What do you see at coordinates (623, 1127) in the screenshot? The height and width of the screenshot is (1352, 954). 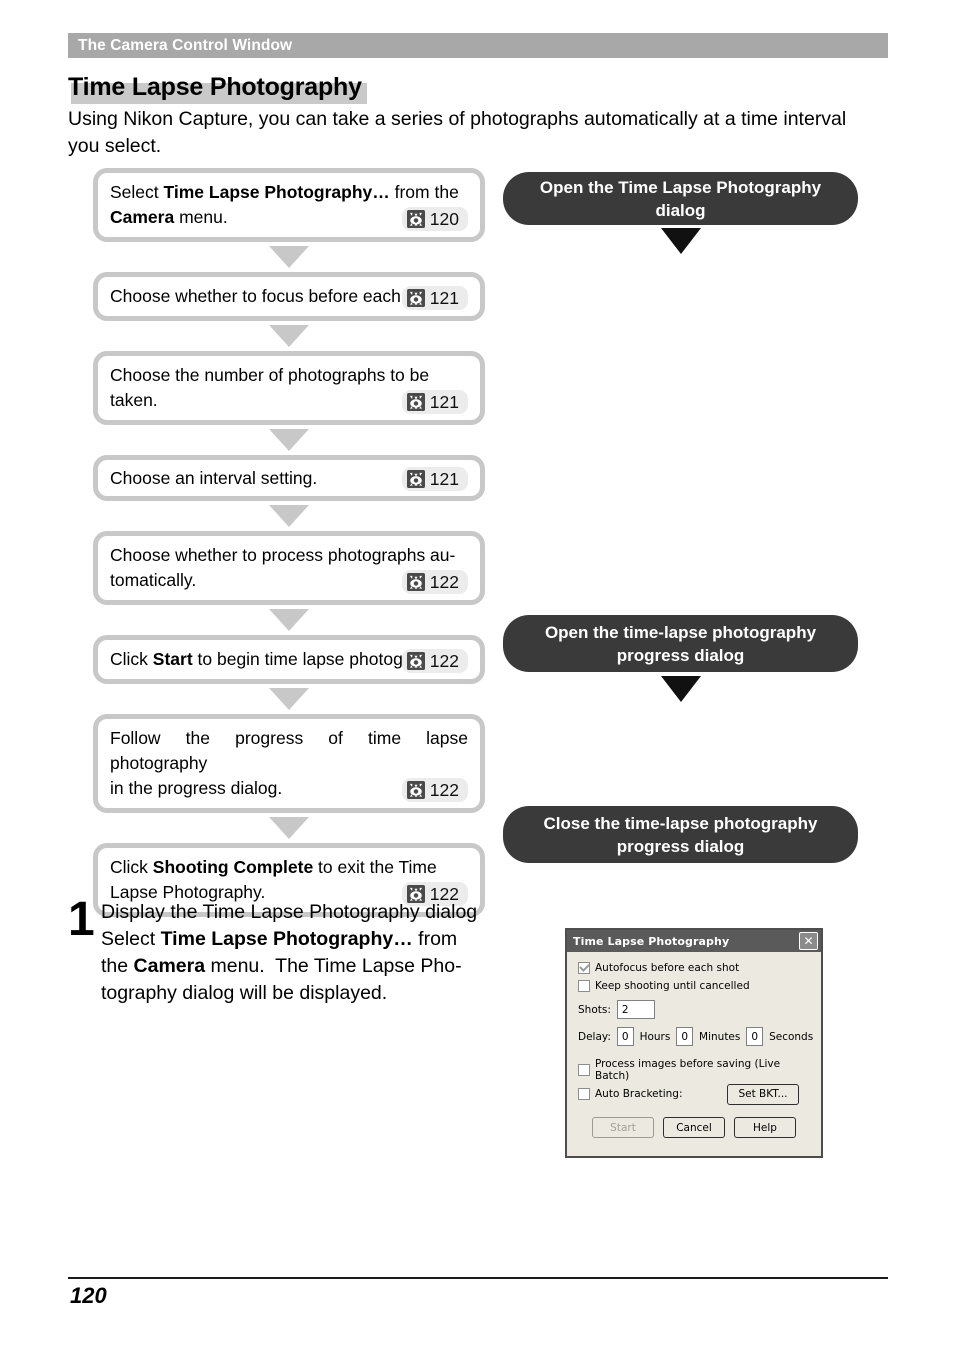 I see `start-button: Start` at bounding box center [623, 1127].